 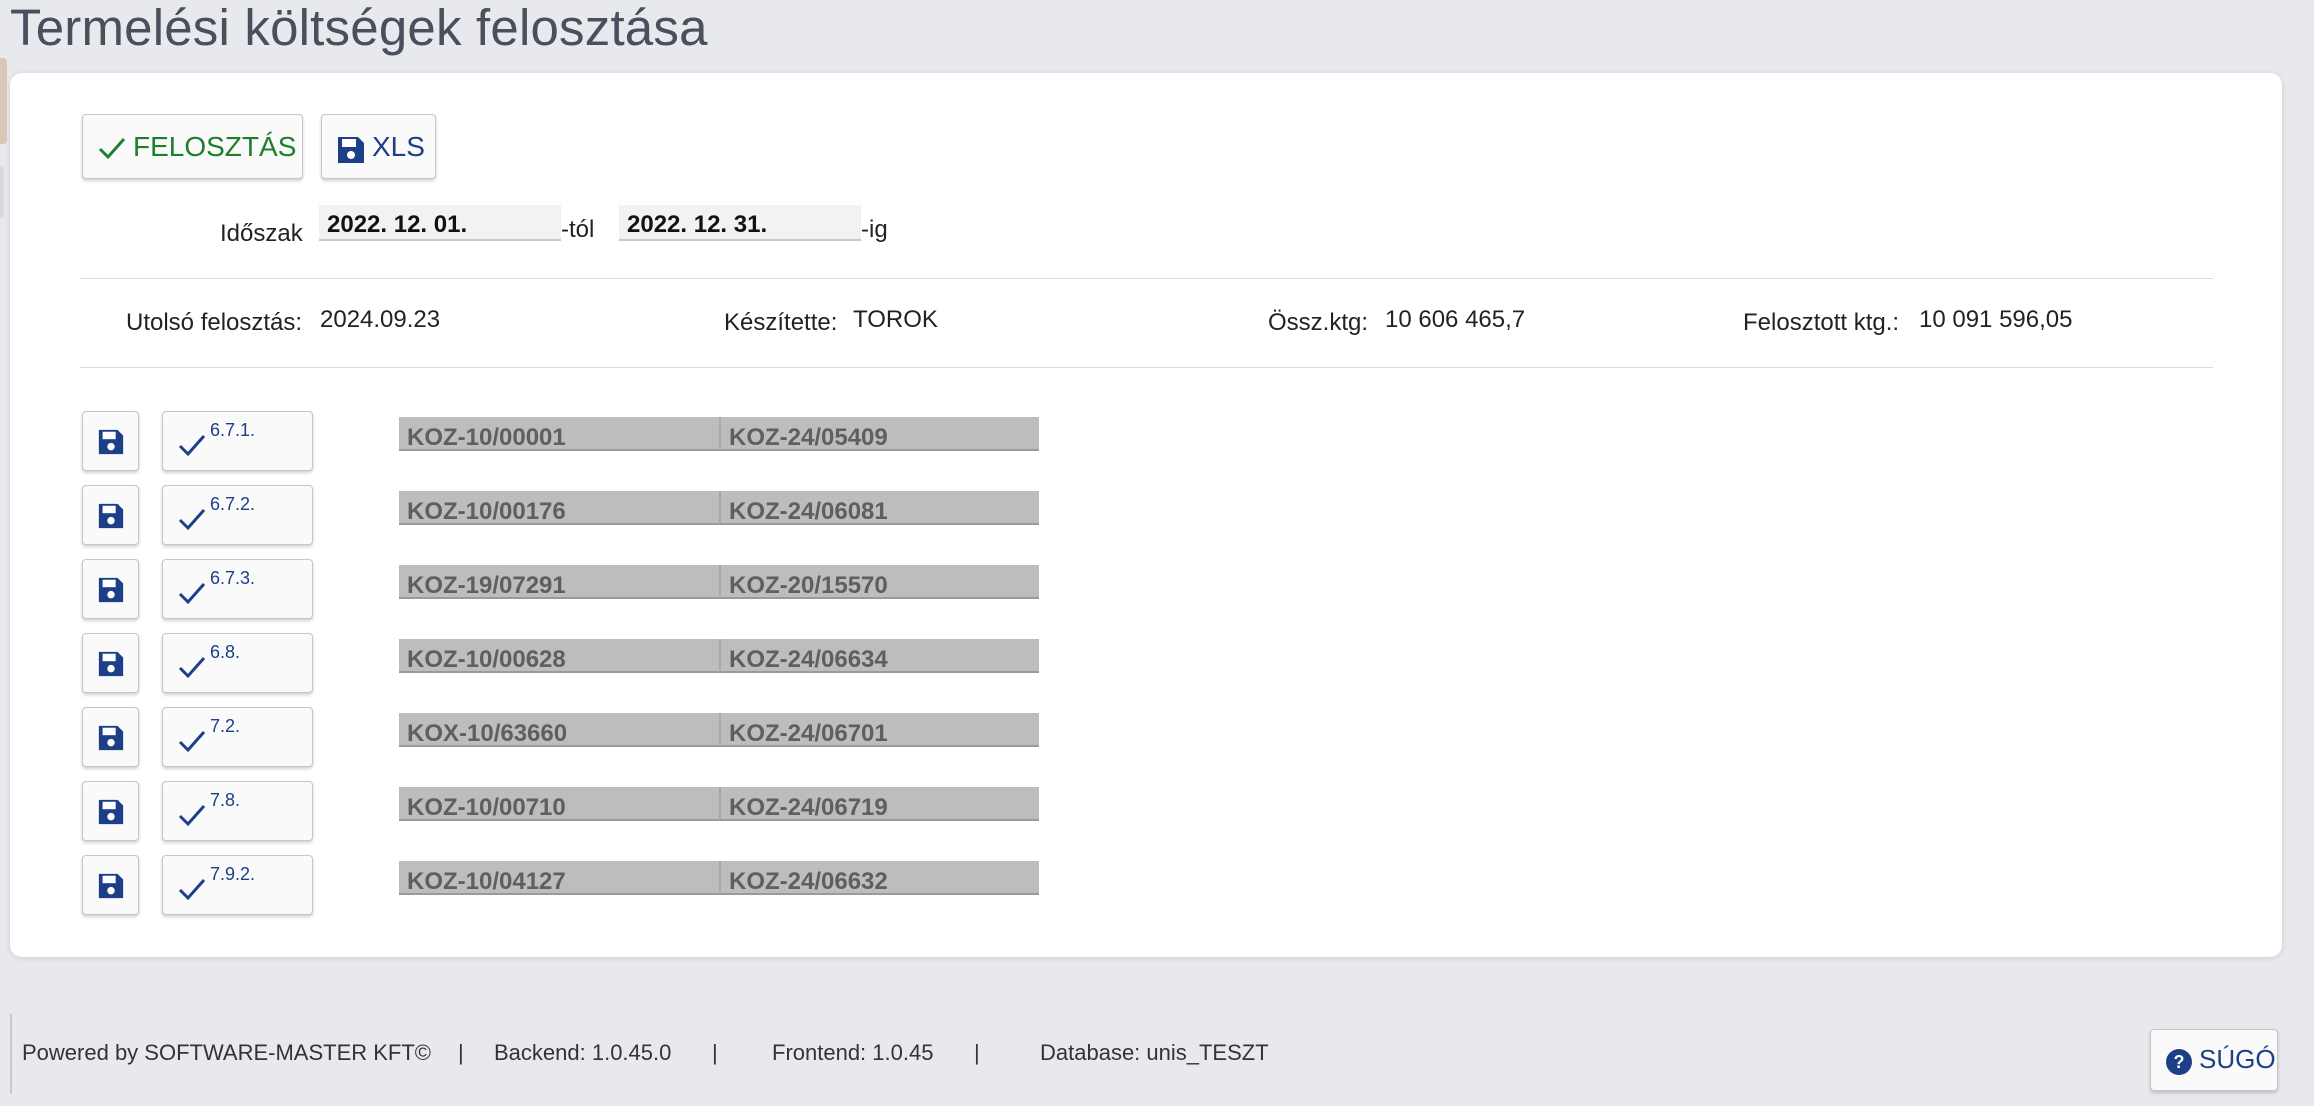 I want to click on period-label: Időszak, so click(x=261, y=233).